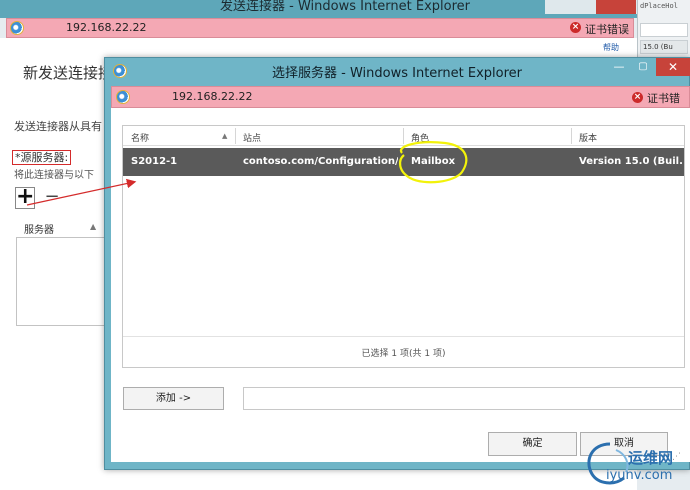  What do you see at coordinates (212, 96) in the screenshot?
I see `dialog-url: 192.168.22.22` at bounding box center [212, 96].